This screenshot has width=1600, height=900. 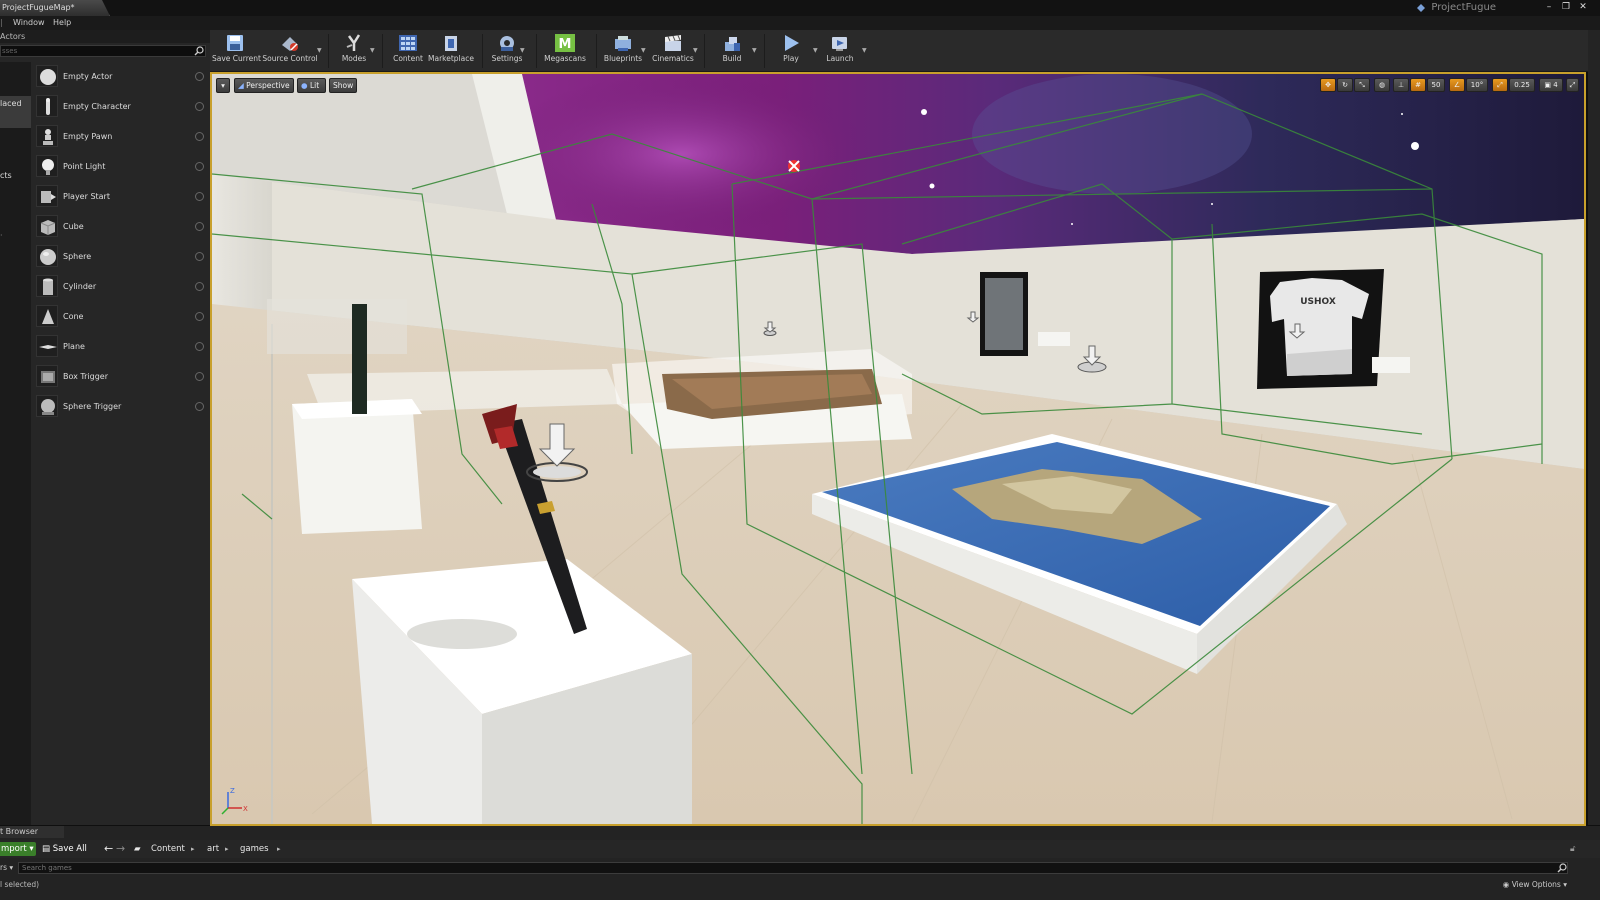 What do you see at coordinates (103, 51) in the screenshot?
I see `actor-search-input: sses` at bounding box center [103, 51].